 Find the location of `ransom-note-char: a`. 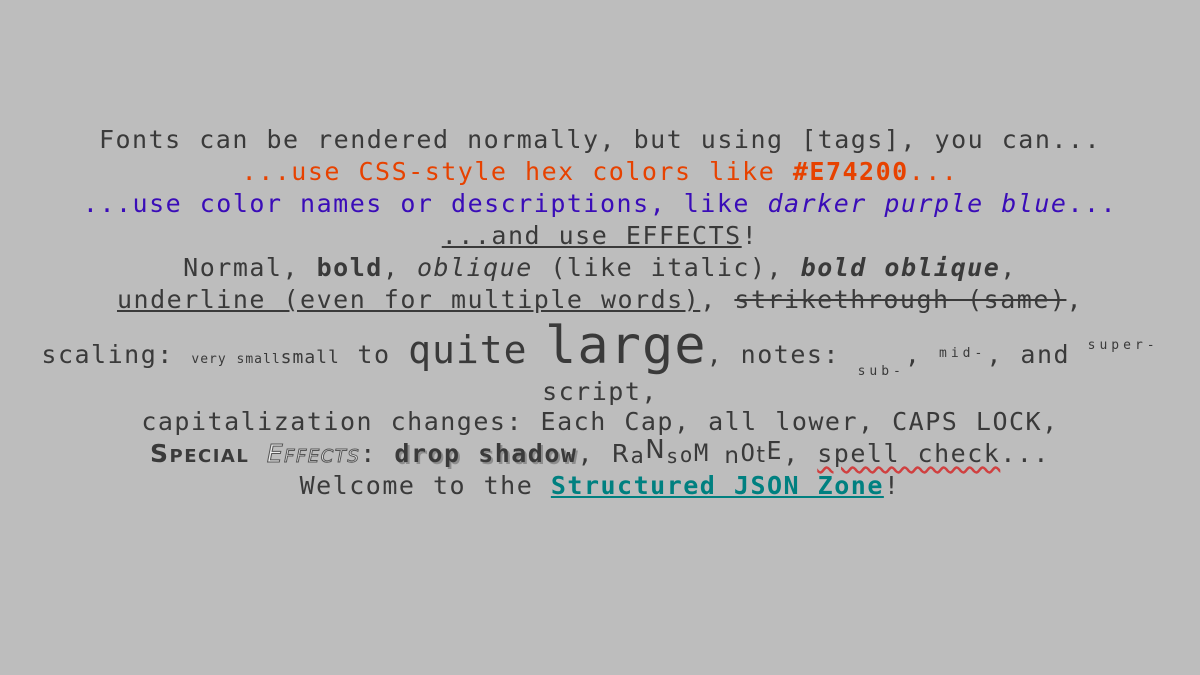

ransom-note-char: a is located at coordinates (638, 456).